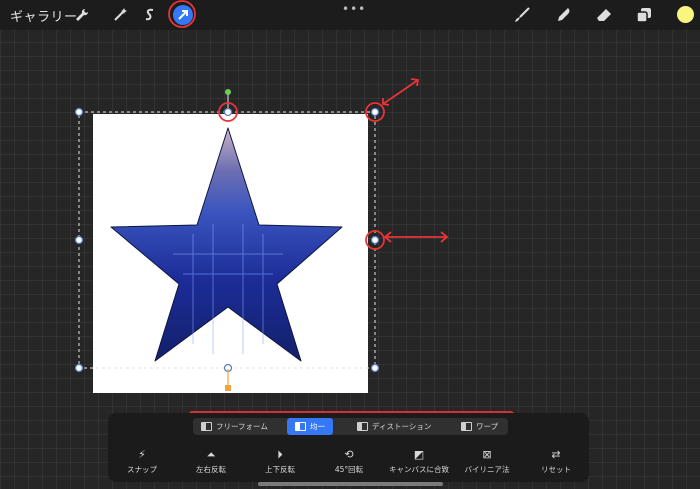 This screenshot has width=700, height=489. What do you see at coordinates (394, 426) in the screenshot?
I see `mode-distortion: ディストーション` at bounding box center [394, 426].